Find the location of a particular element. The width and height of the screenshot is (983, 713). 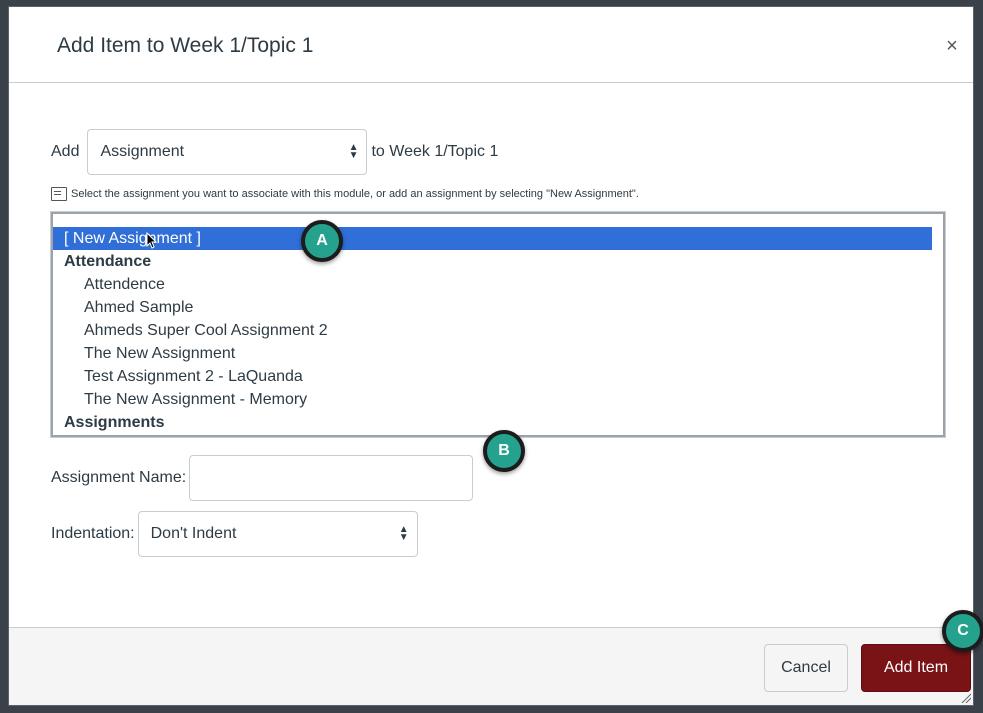

indentation-label: Indentation: is located at coordinates (93, 533).